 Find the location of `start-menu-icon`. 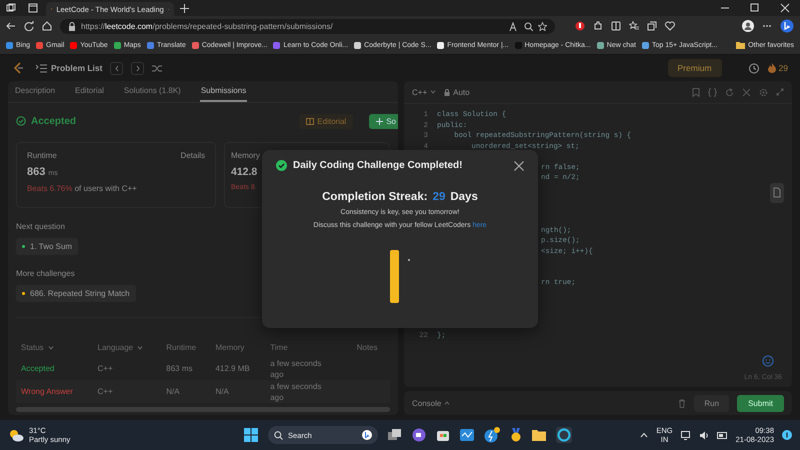

start-menu-icon is located at coordinates (251, 435).